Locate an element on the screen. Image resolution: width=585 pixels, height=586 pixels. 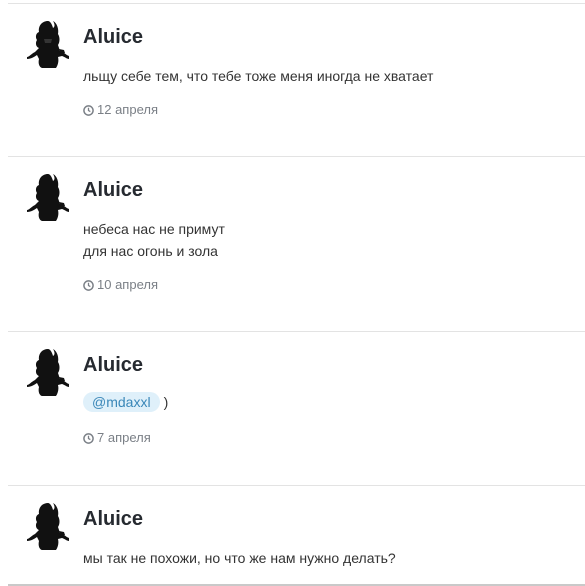
post-date-text: 12 апреля is located at coordinates (127, 109).